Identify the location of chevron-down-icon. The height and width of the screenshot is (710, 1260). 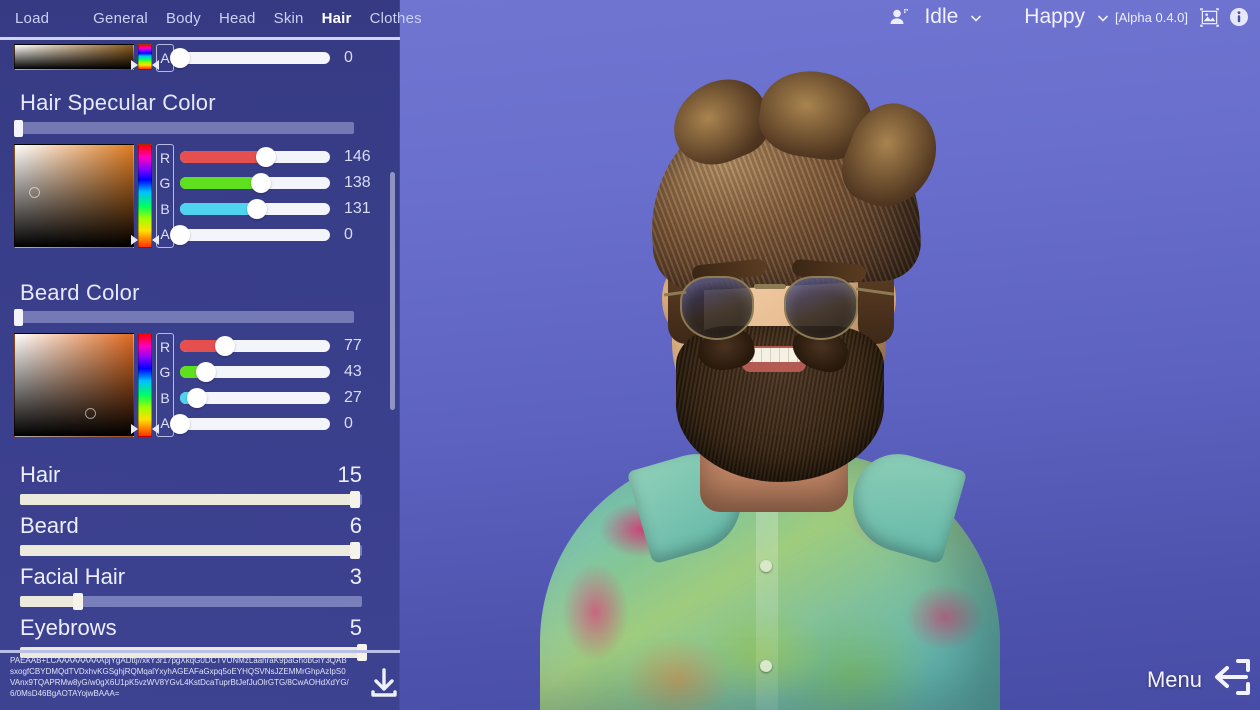
(1102, 17).